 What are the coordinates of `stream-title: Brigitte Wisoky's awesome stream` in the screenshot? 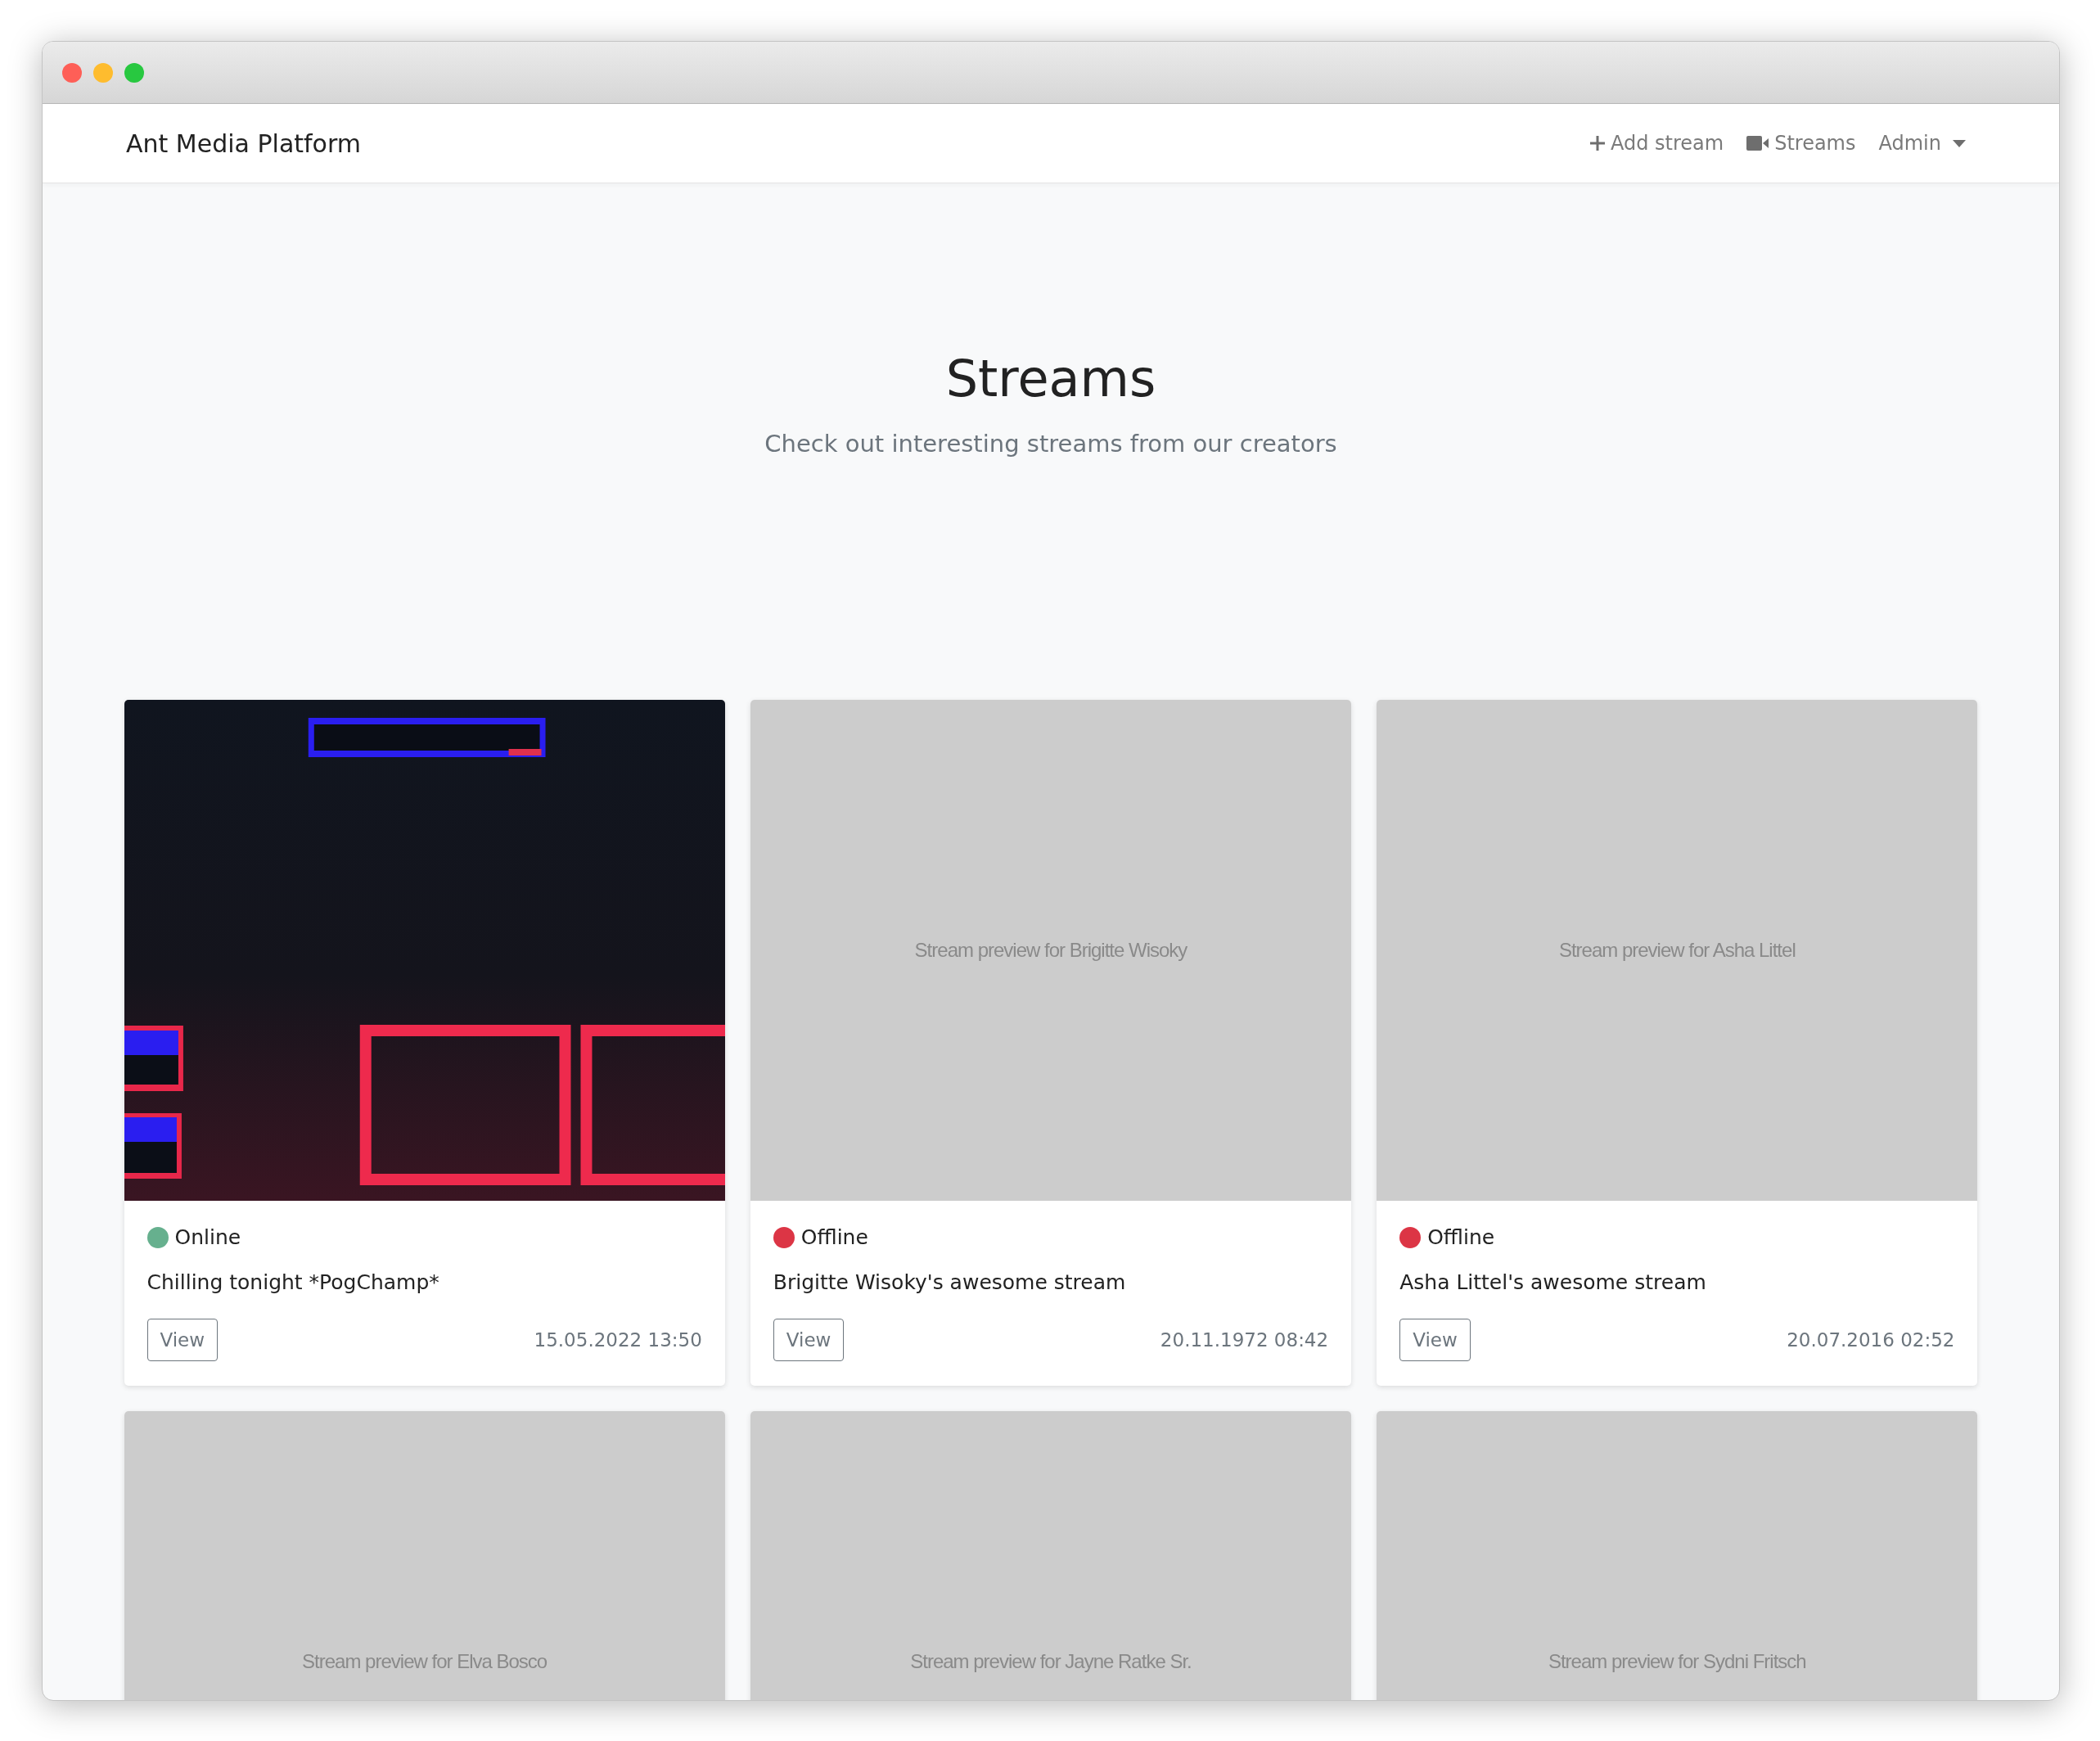 It's located at (950, 1282).